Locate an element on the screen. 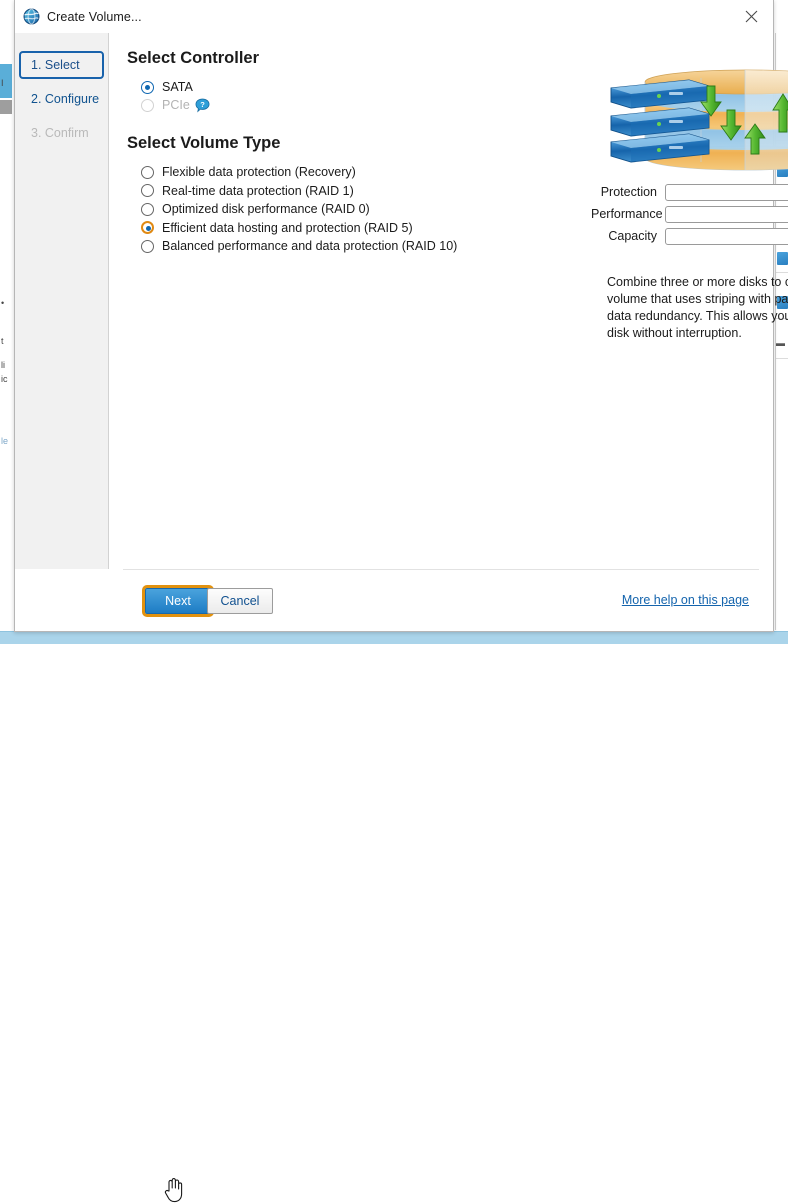 This screenshot has width=788, height=1203. radio-pcie is located at coordinates (147, 105).